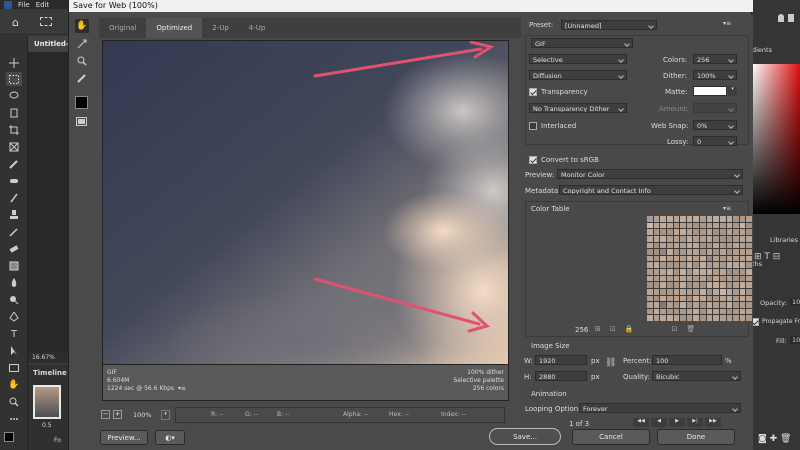 This screenshot has height=450, width=800. What do you see at coordinates (578, 75) in the screenshot?
I see `dither-algorithm-dropdown: Diffusion` at bounding box center [578, 75].